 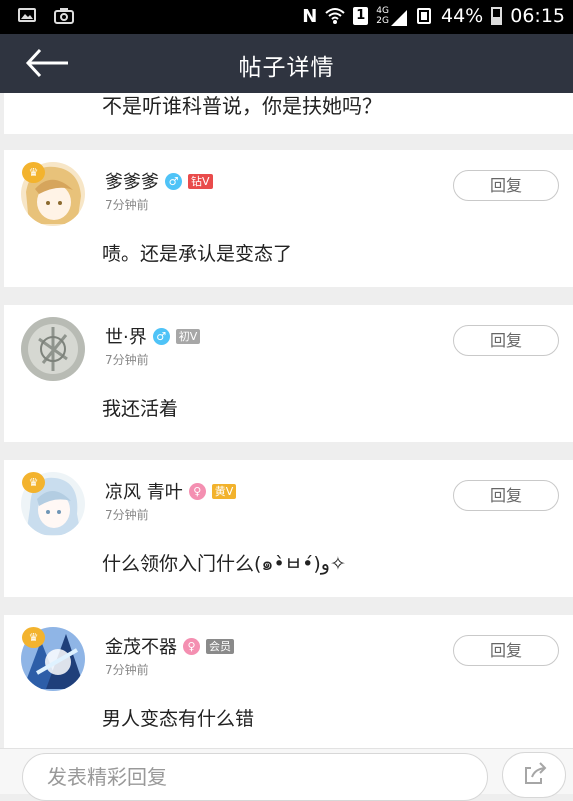 I want to click on vip-badge: 钻V, so click(x=200, y=181).